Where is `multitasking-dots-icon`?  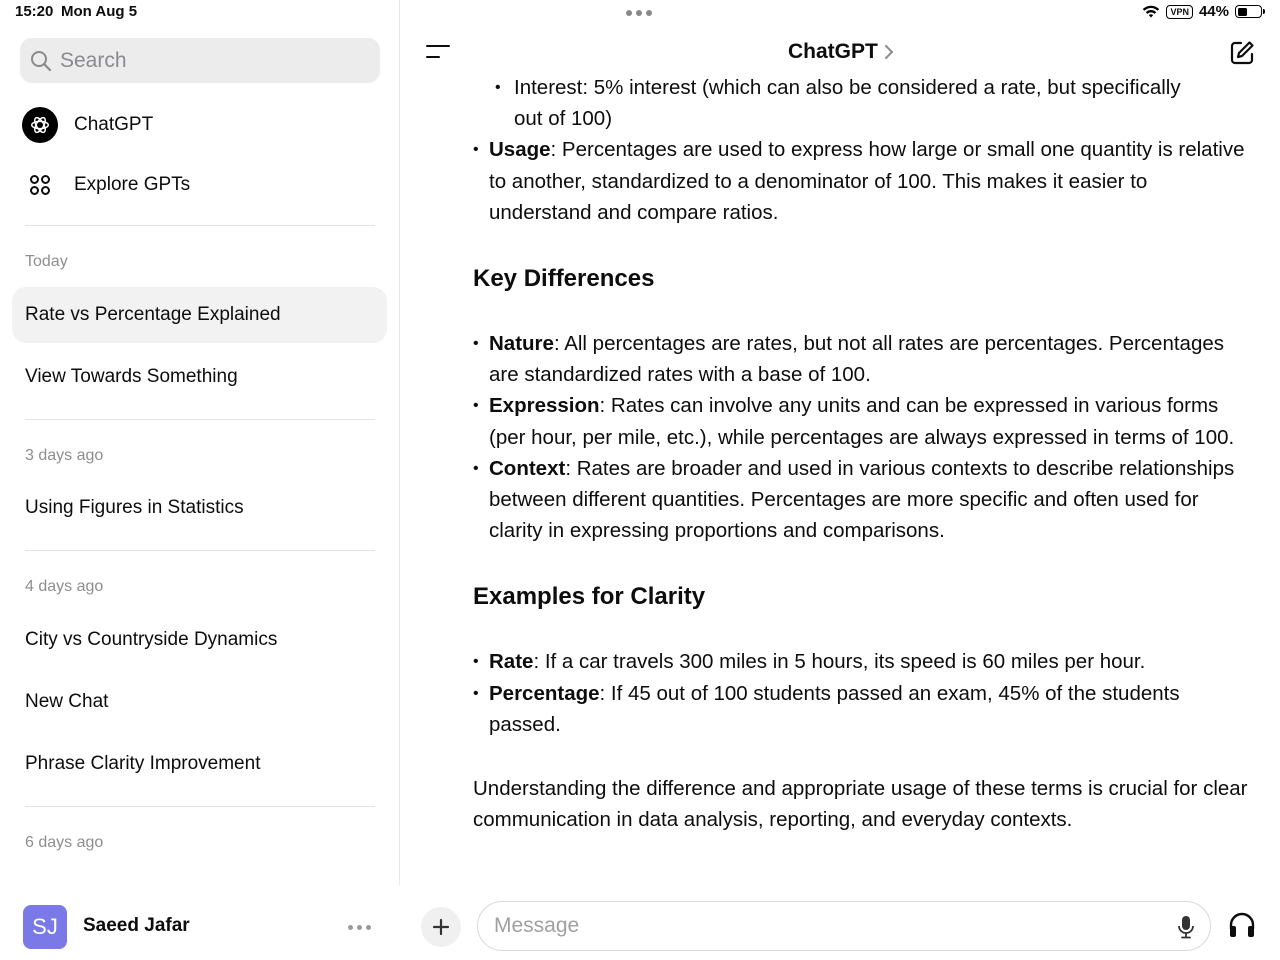 multitasking-dots-icon is located at coordinates (639, 13).